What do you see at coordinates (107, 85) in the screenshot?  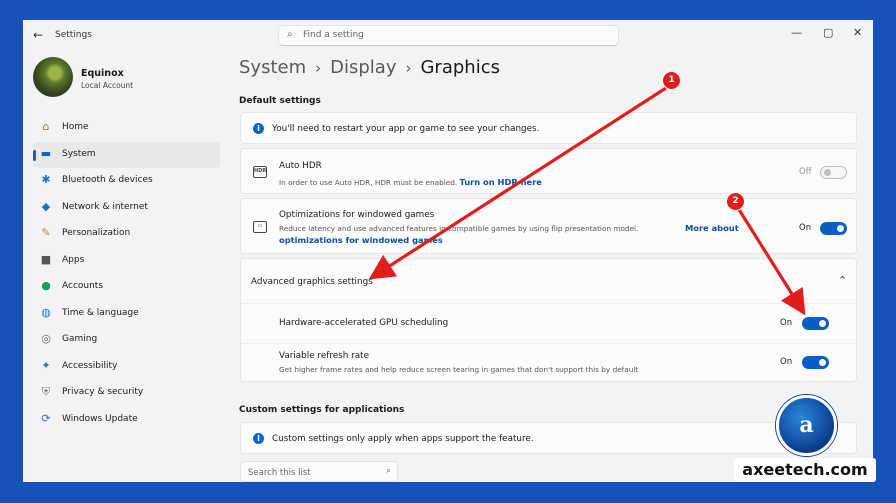 I see `profile-account-type: Local Account` at bounding box center [107, 85].